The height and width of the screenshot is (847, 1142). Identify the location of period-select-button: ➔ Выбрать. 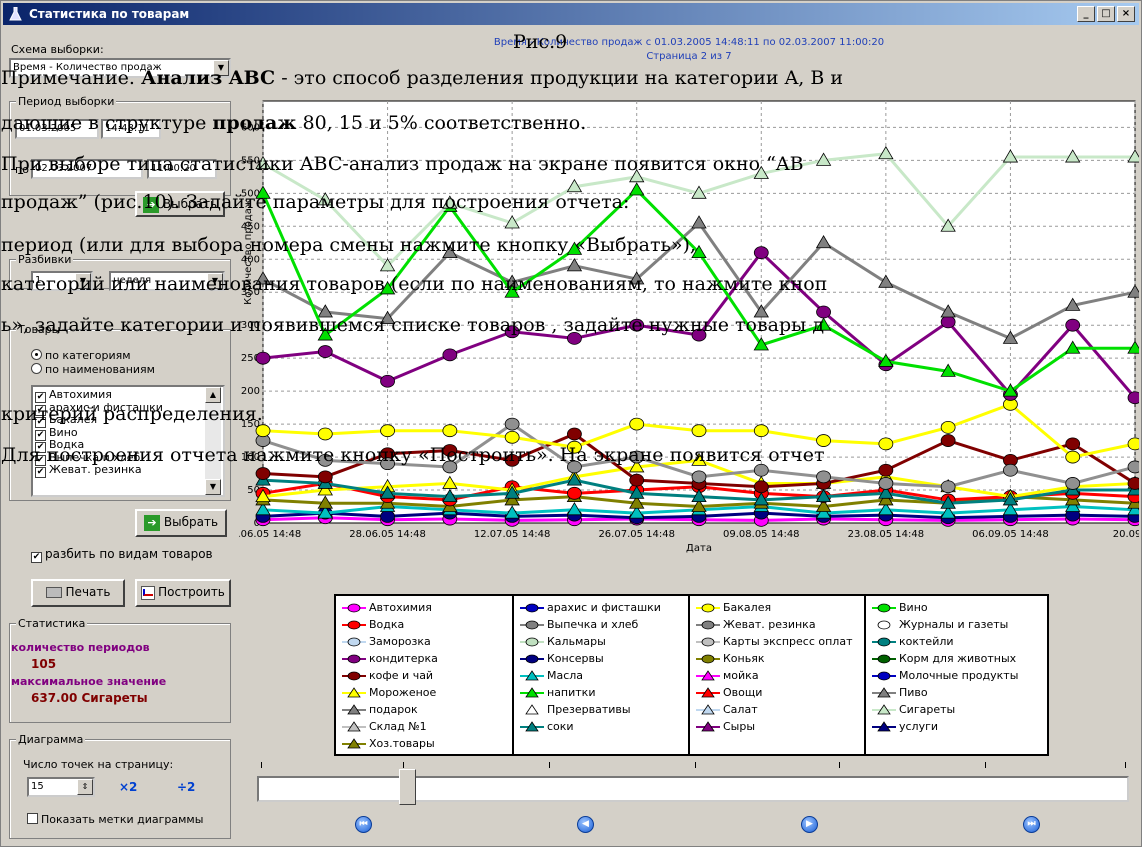
(180, 204).